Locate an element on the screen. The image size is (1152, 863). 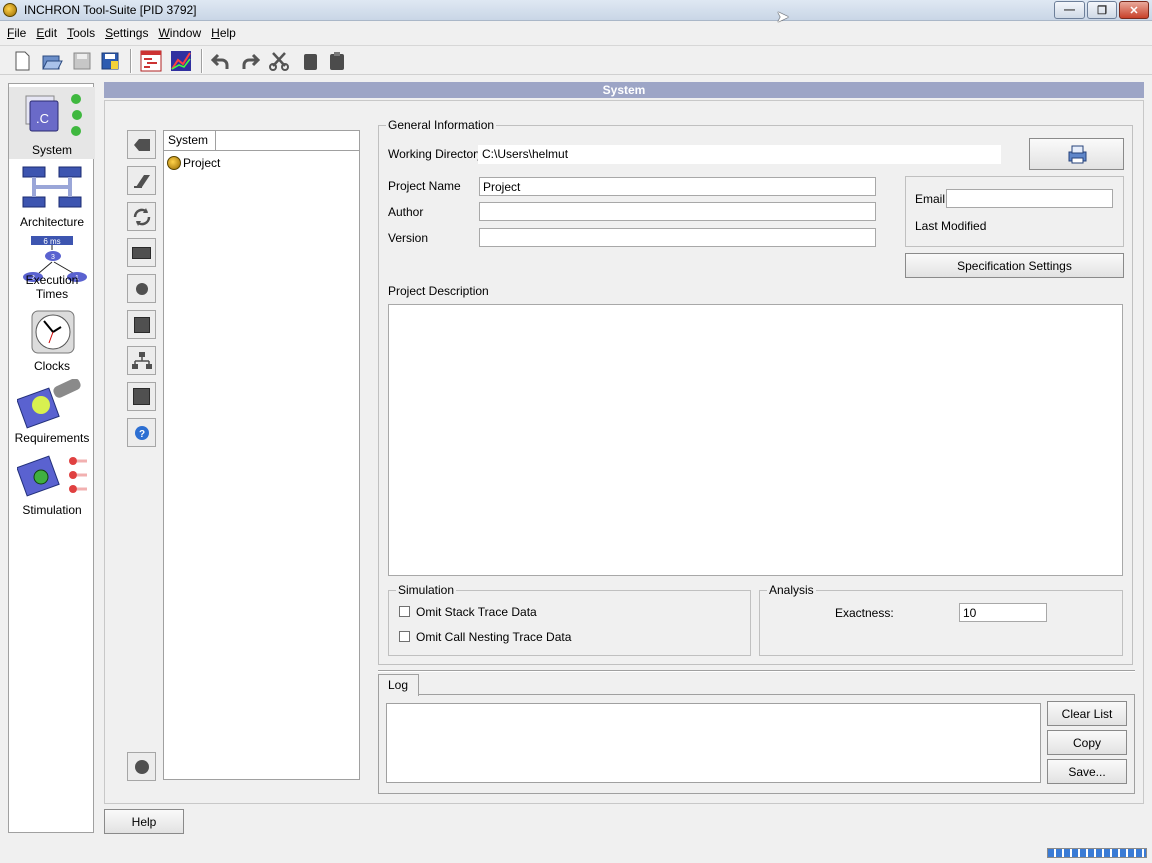
copy-button: Copy is located at coordinates (1087, 742).